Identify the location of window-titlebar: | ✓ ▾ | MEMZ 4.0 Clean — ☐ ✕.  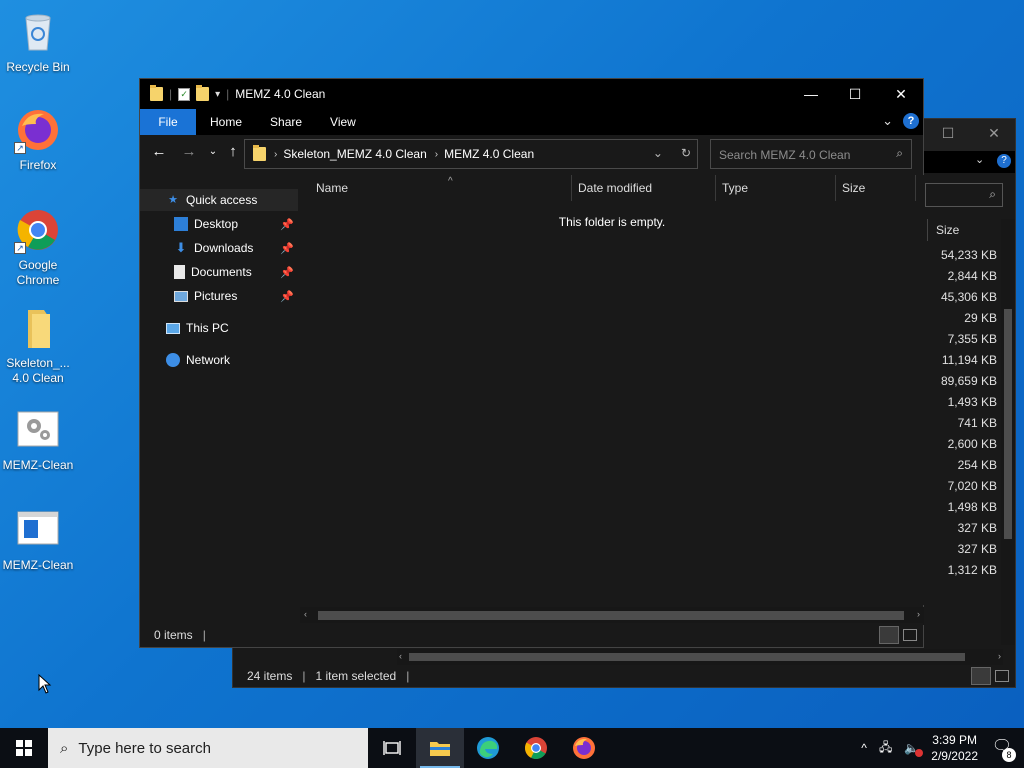
(531, 94).